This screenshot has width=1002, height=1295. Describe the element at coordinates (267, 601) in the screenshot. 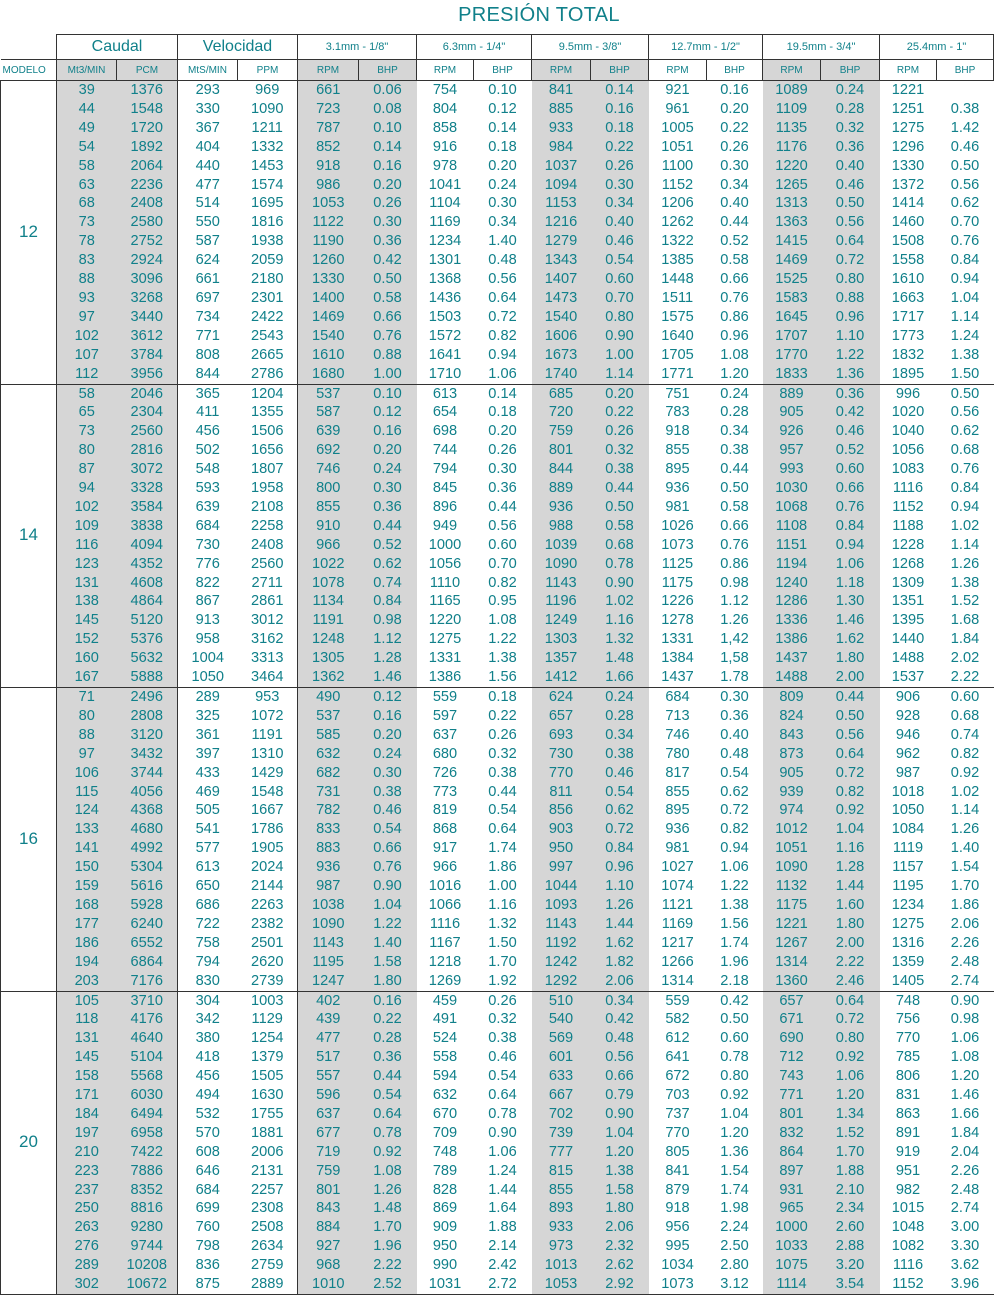

I see `table-cell: 2861` at that location.